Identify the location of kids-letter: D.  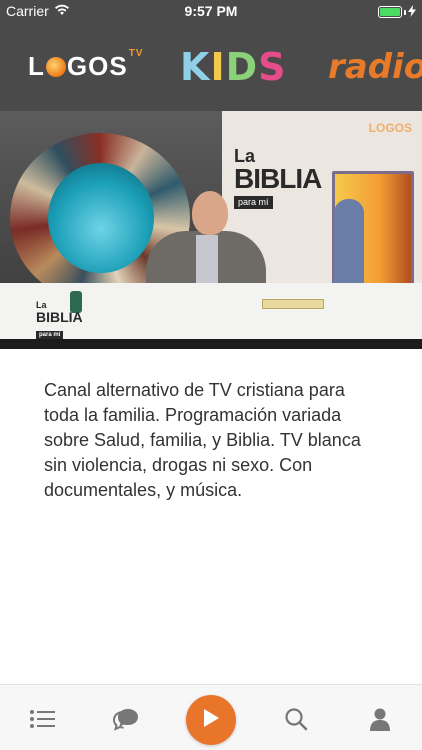
(242, 66).